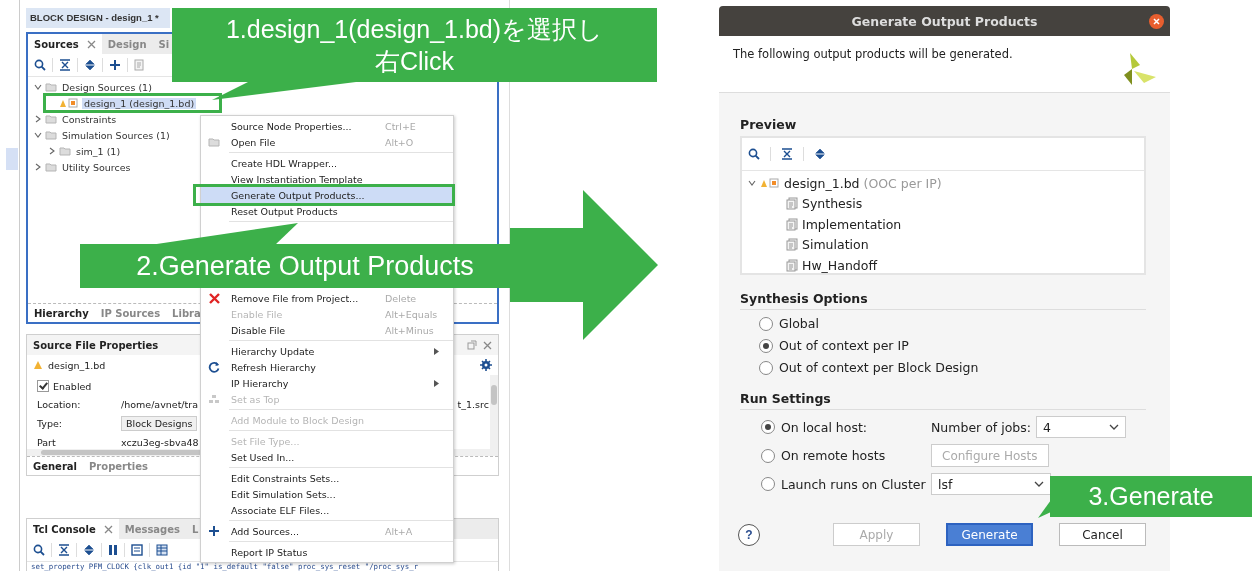  I want to click on tree-item: sim_1 (1), so click(98, 151).